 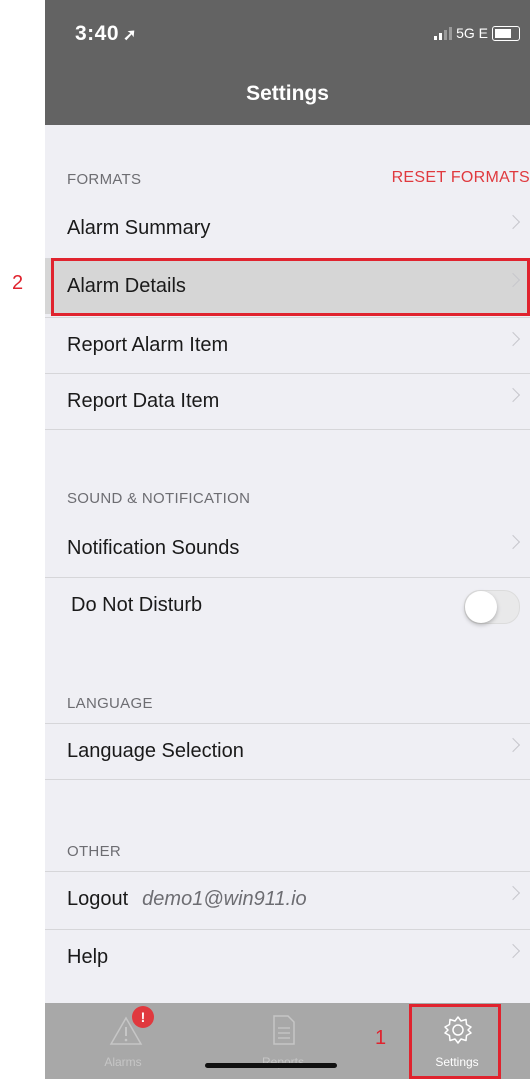 I want to click on row-label: Language Selection, so click(x=155, y=751).